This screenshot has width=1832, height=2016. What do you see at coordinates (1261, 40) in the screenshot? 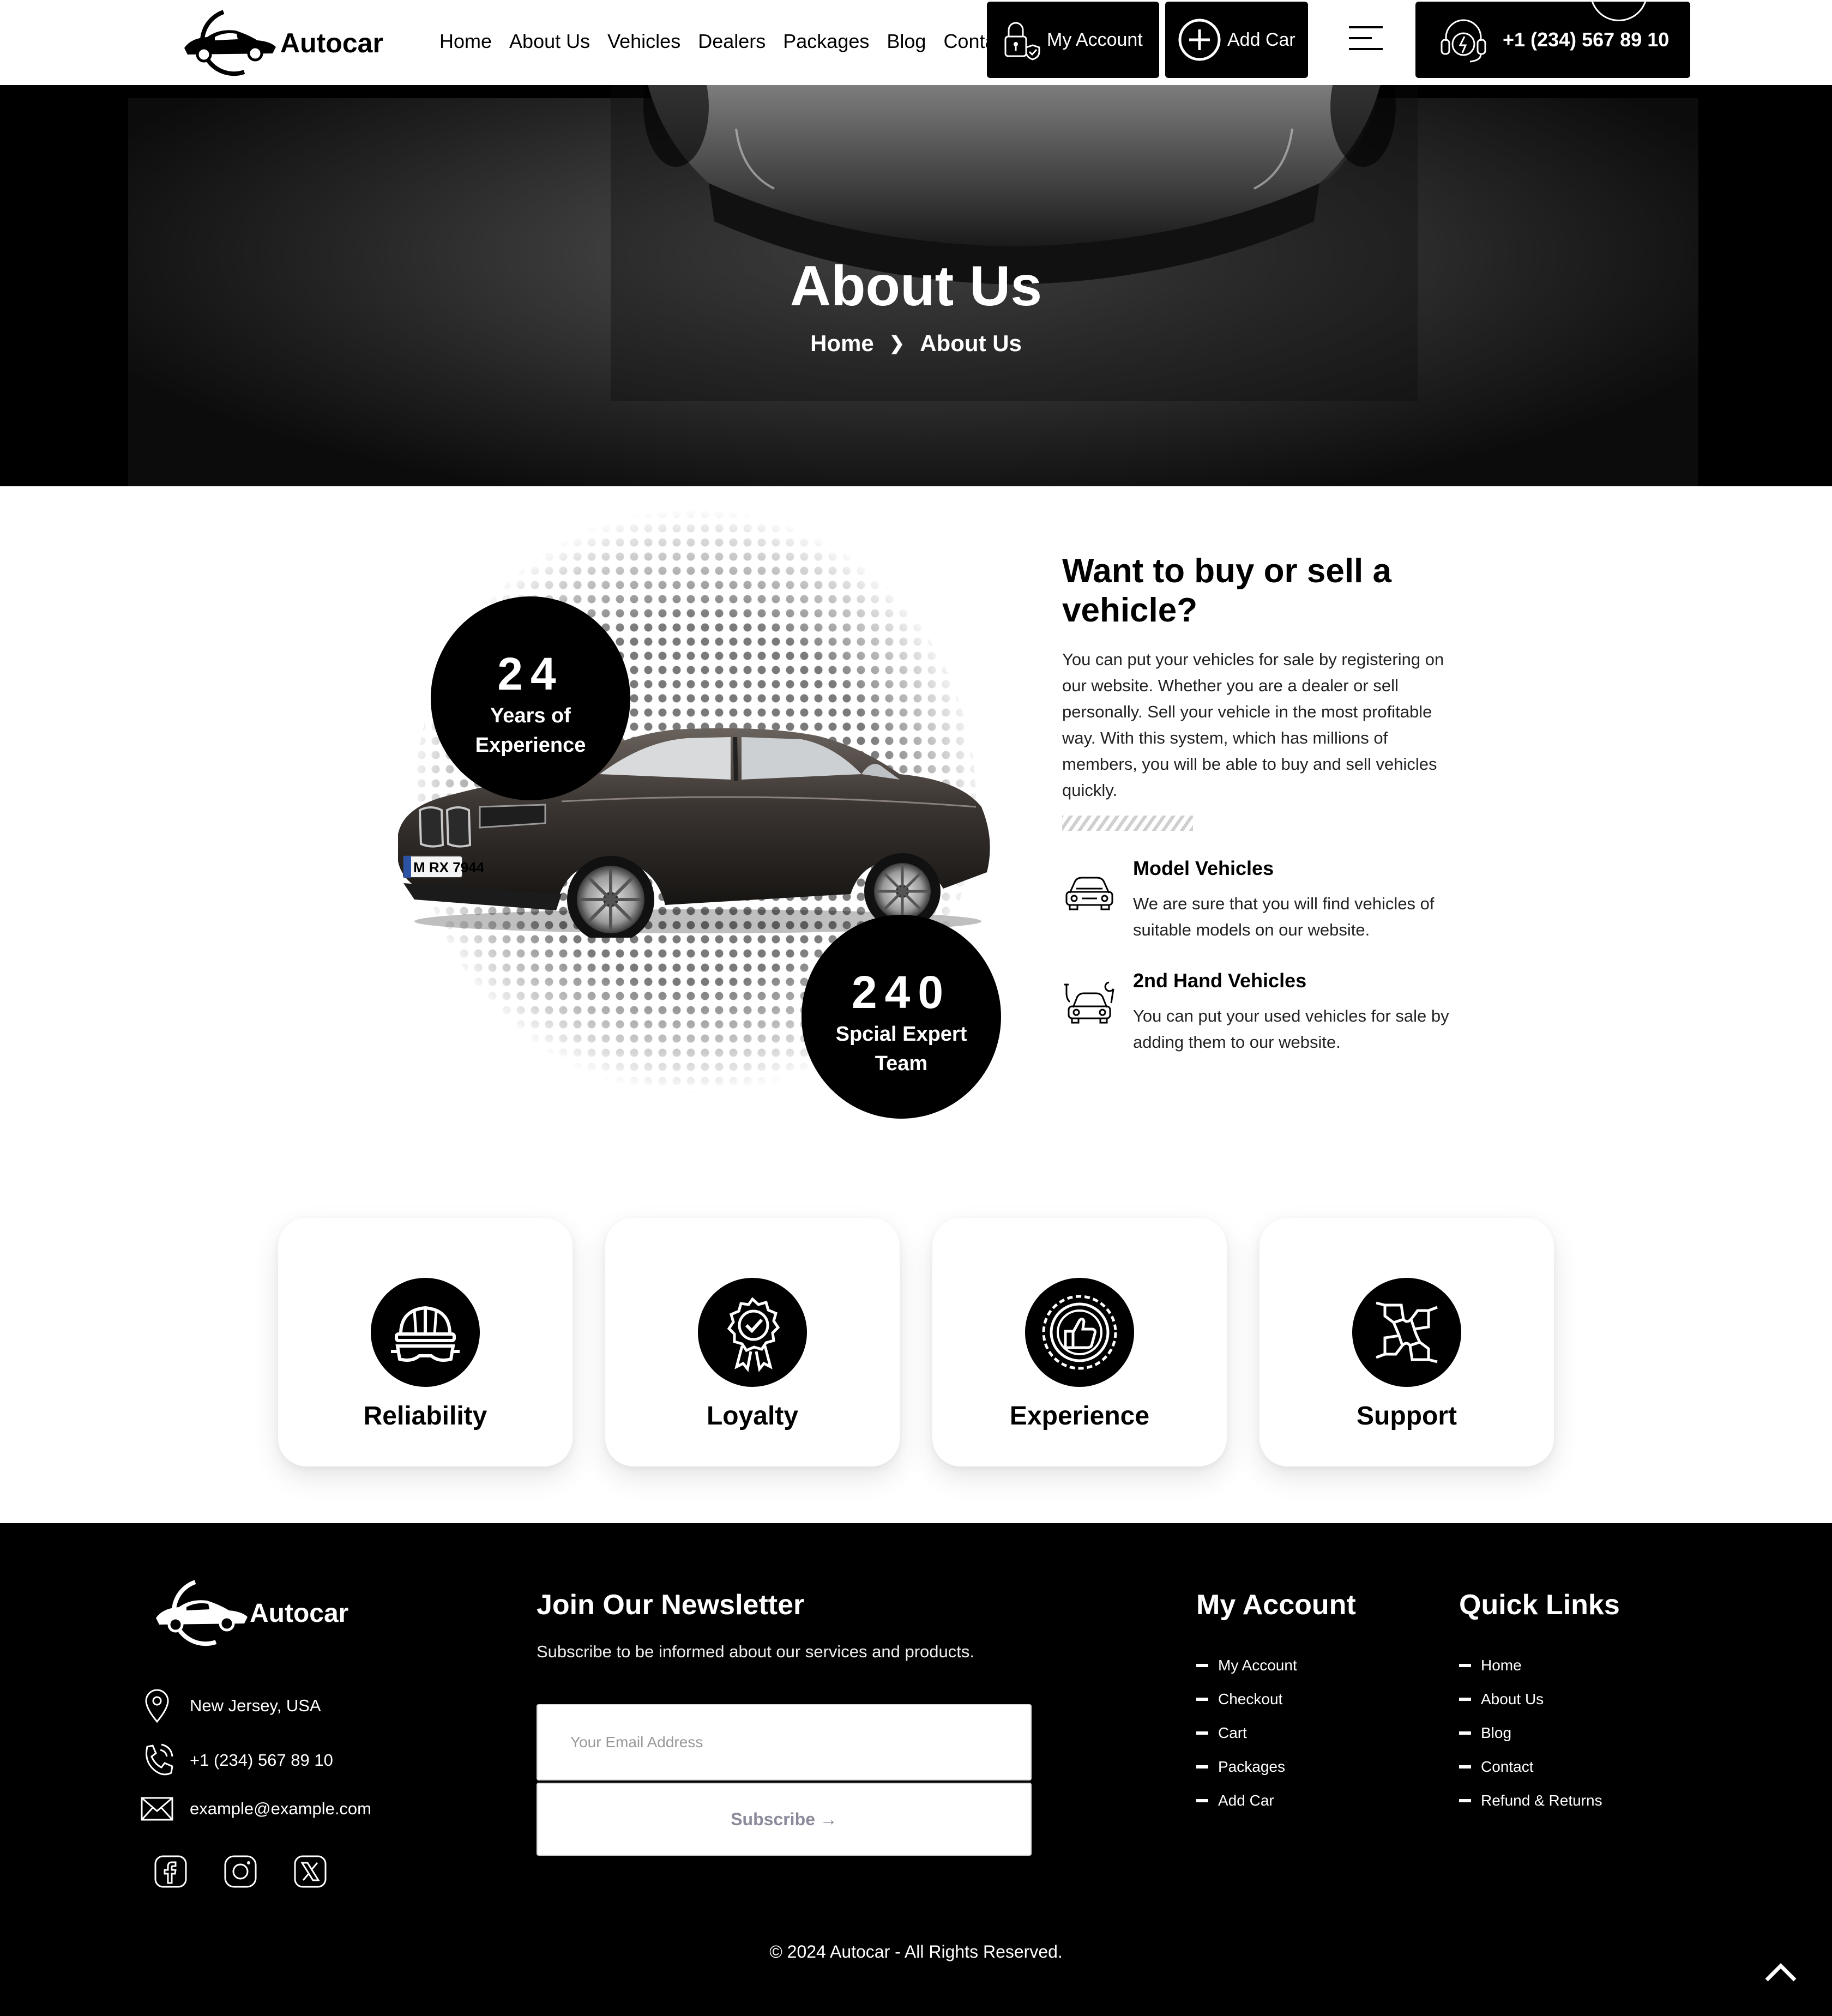
I see `add-car-label: Add Car` at bounding box center [1261, 40].